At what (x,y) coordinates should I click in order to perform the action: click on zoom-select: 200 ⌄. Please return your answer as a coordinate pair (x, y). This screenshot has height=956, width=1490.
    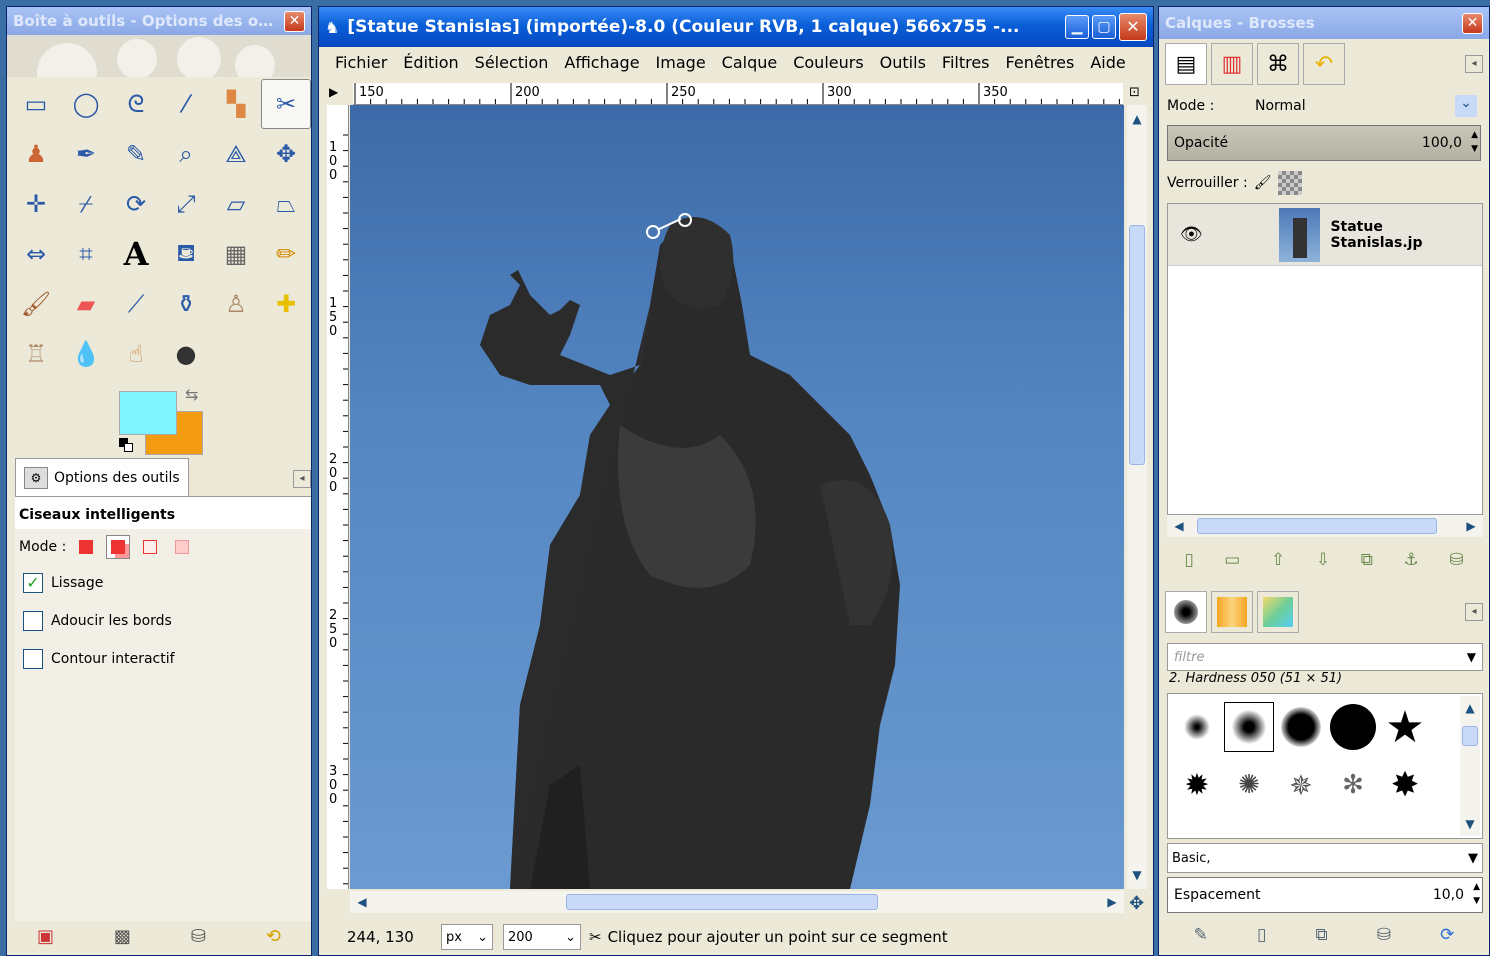
    Looking at the image, I should click on (542, 937).